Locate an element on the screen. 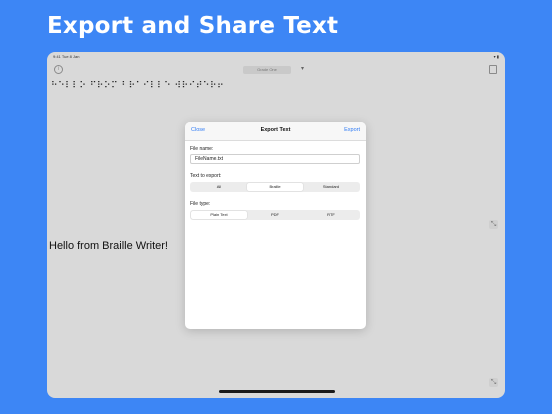 This screenshot has height=414, width=552. dialog-header: Close Export Text Export is located at coordinates (275, 131).